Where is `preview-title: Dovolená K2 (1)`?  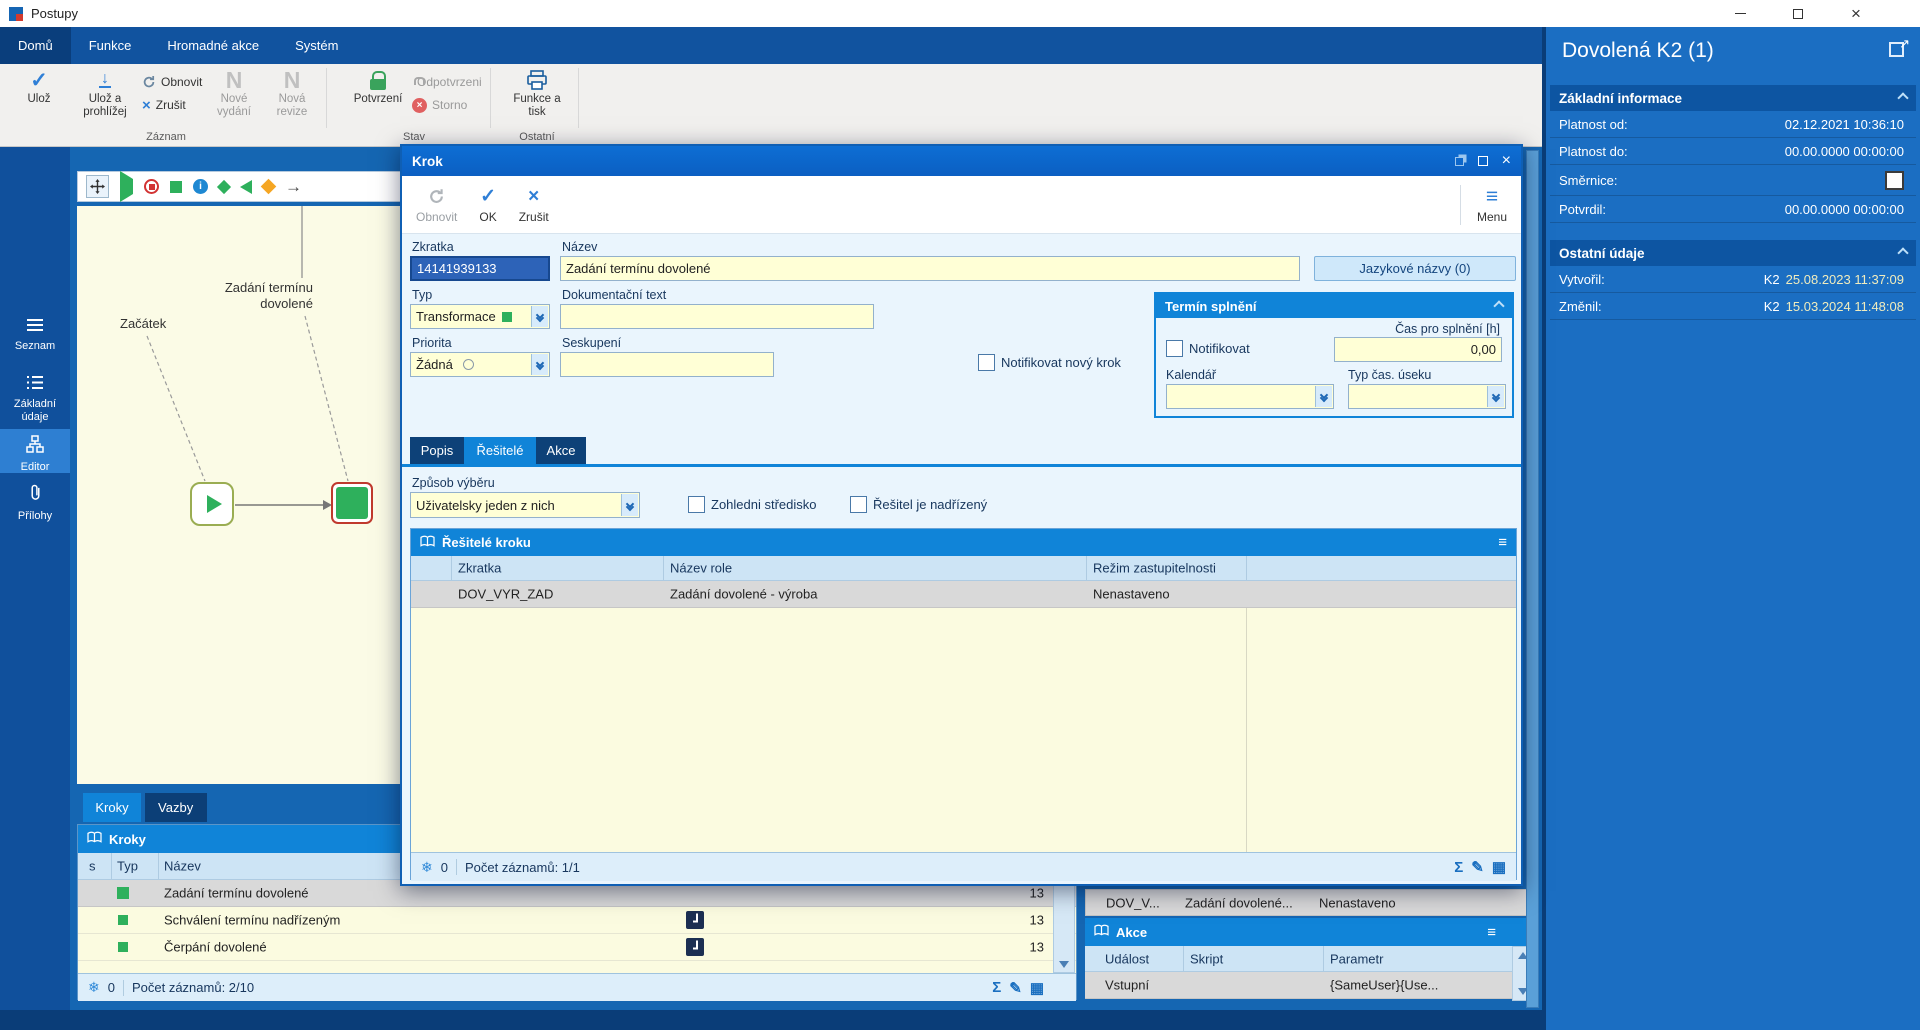 preview-title: Dovolená K2 (1) is located at coordinates (1638, 50).